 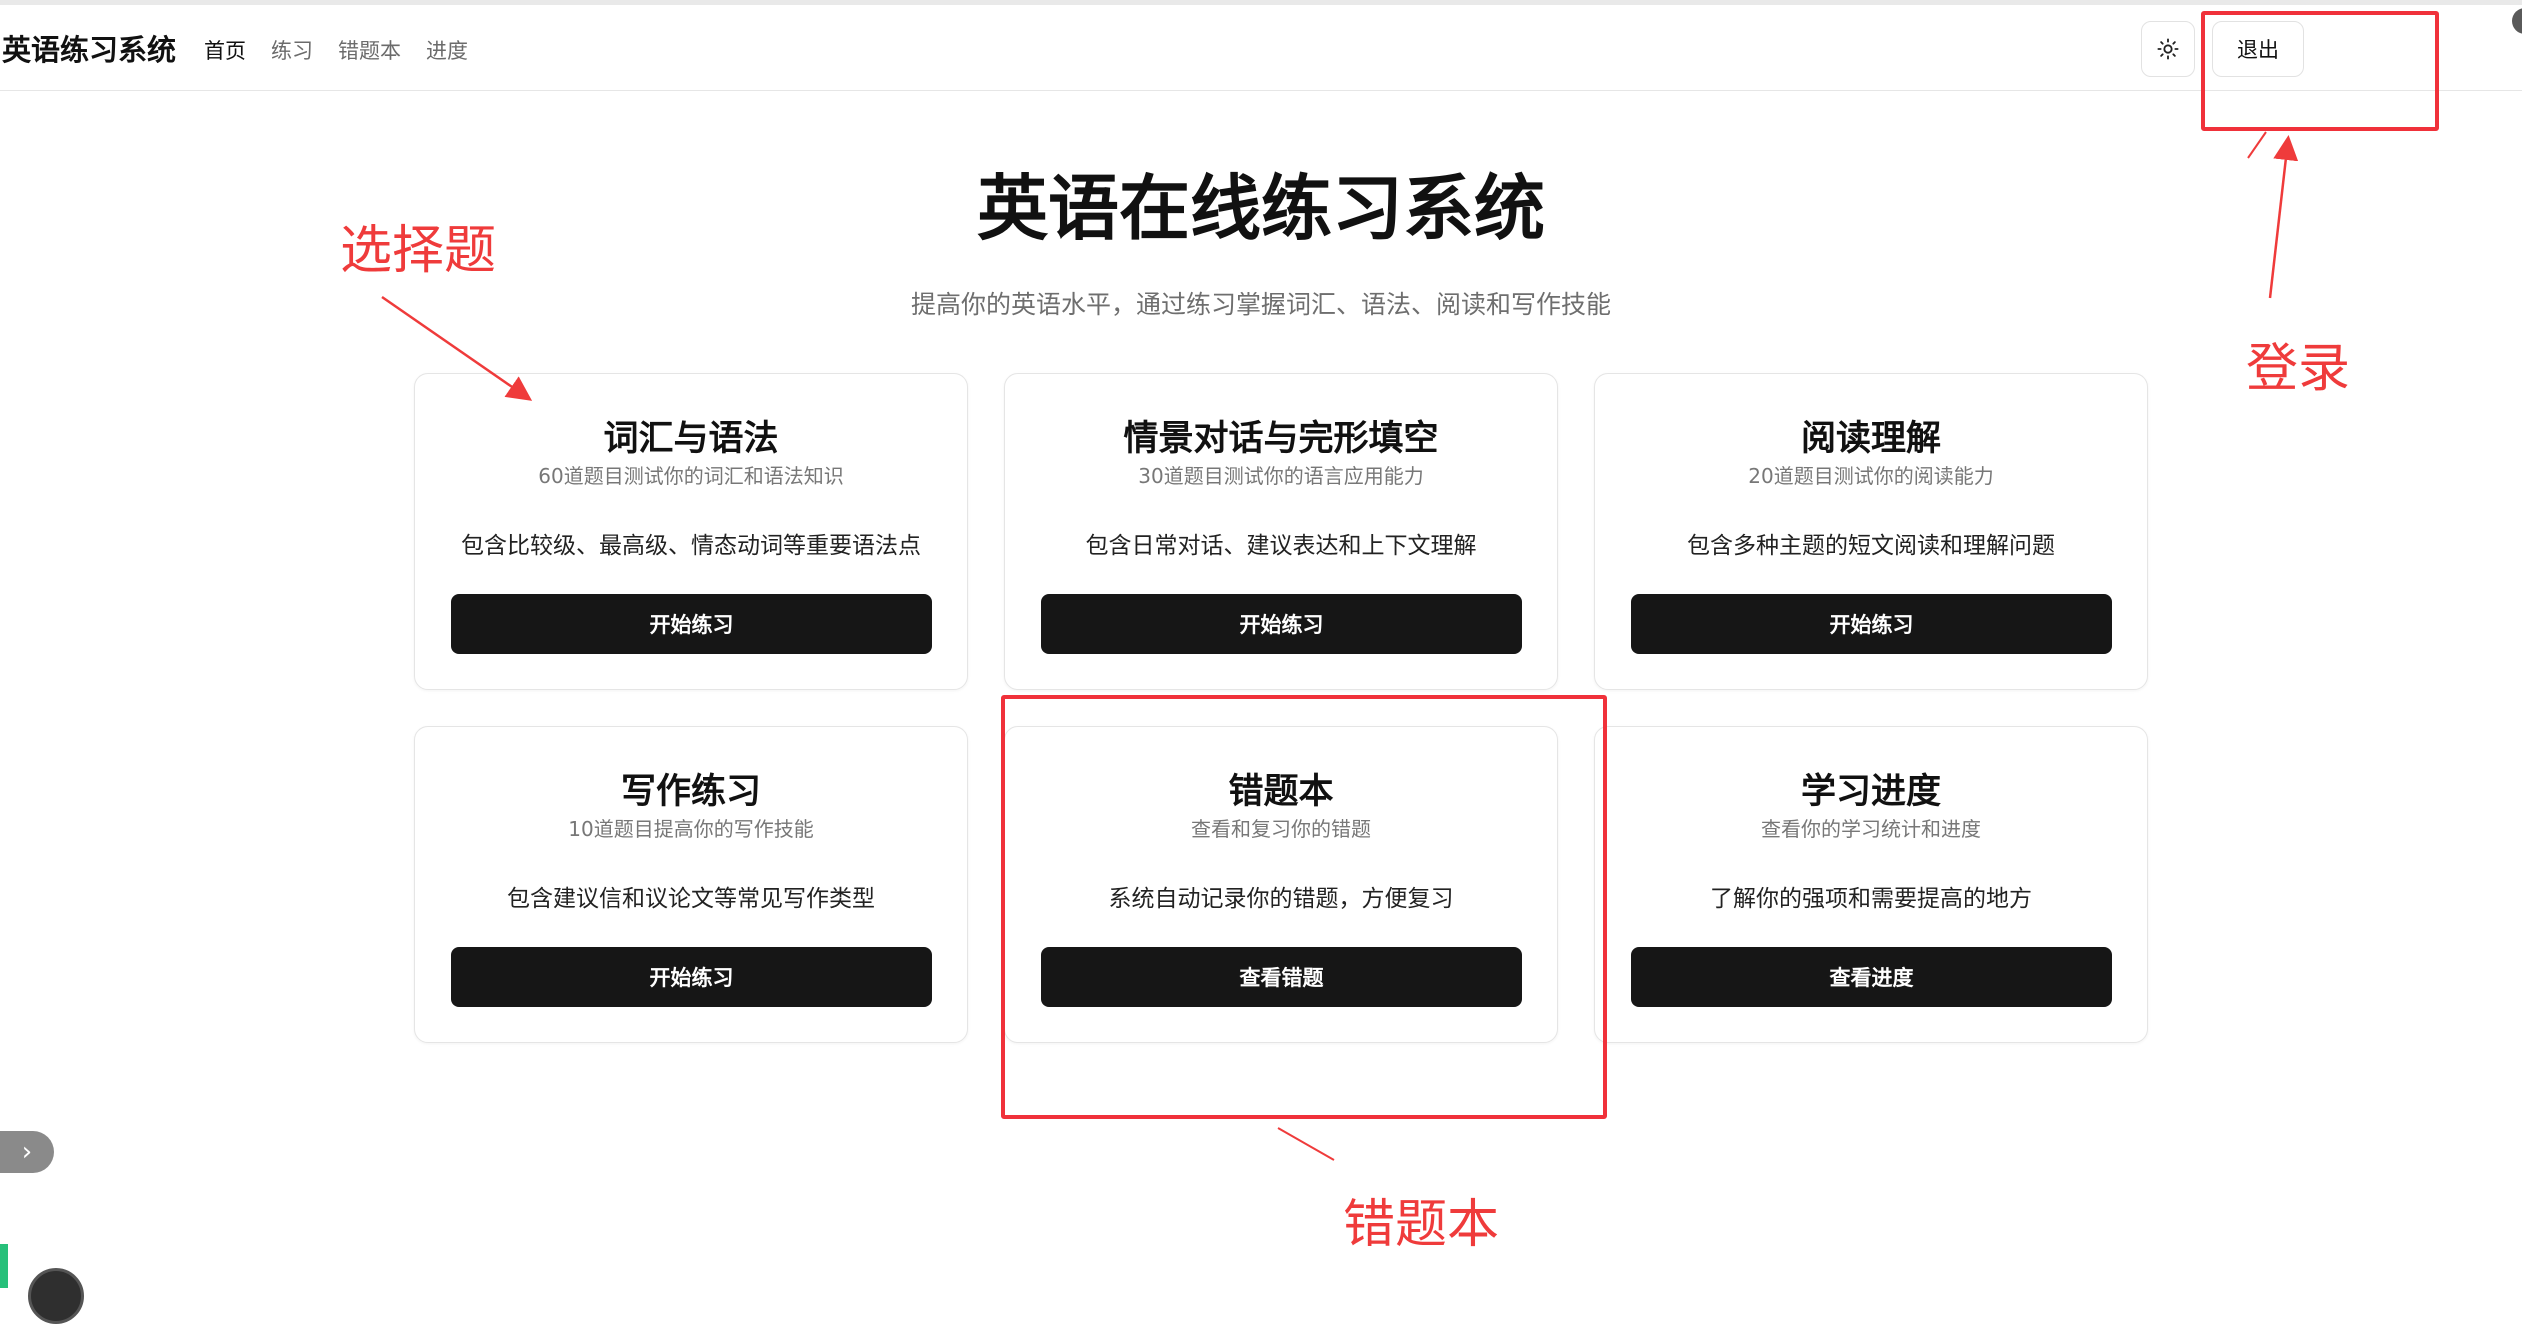 I want to click on sidebar-toggle: ›, so click(x=27, y=1152).